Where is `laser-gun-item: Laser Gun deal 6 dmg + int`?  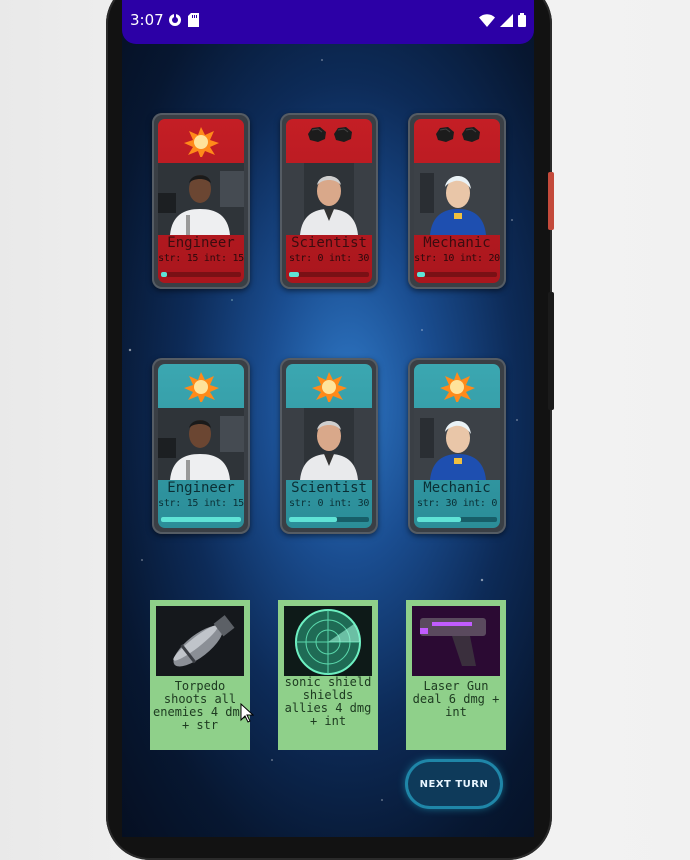 laser-gun-item: Laser Gun deal 6 dmg + int is located at coordinates (456, 675).